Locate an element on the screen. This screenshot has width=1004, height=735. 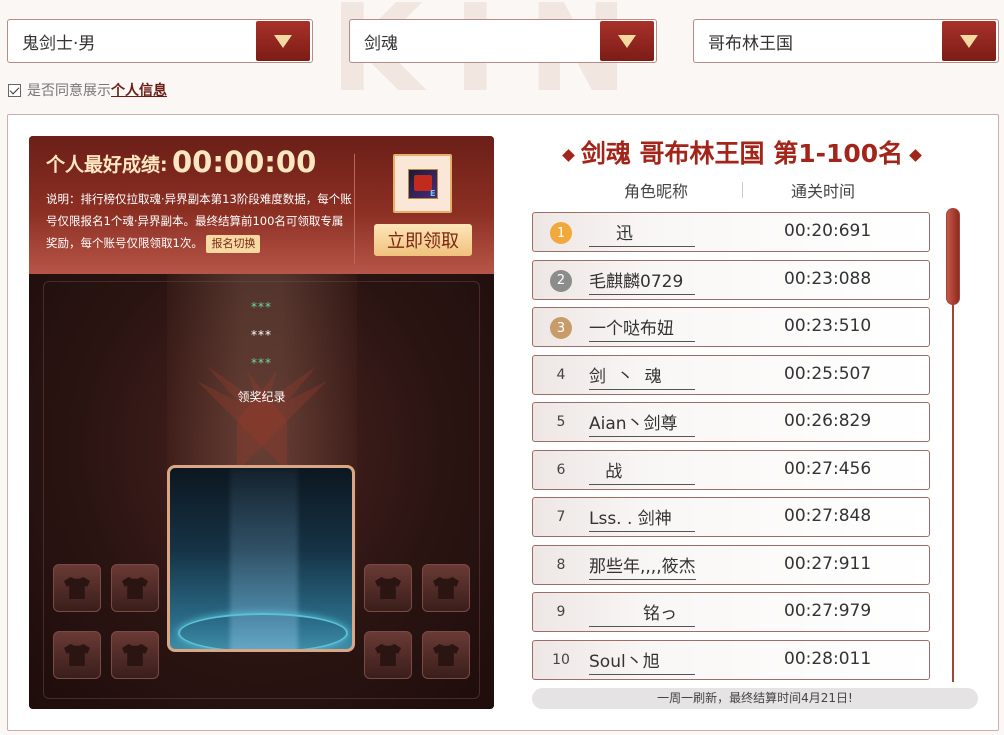
clear-time: 00:27:848 is located at coordinates (828, 516).